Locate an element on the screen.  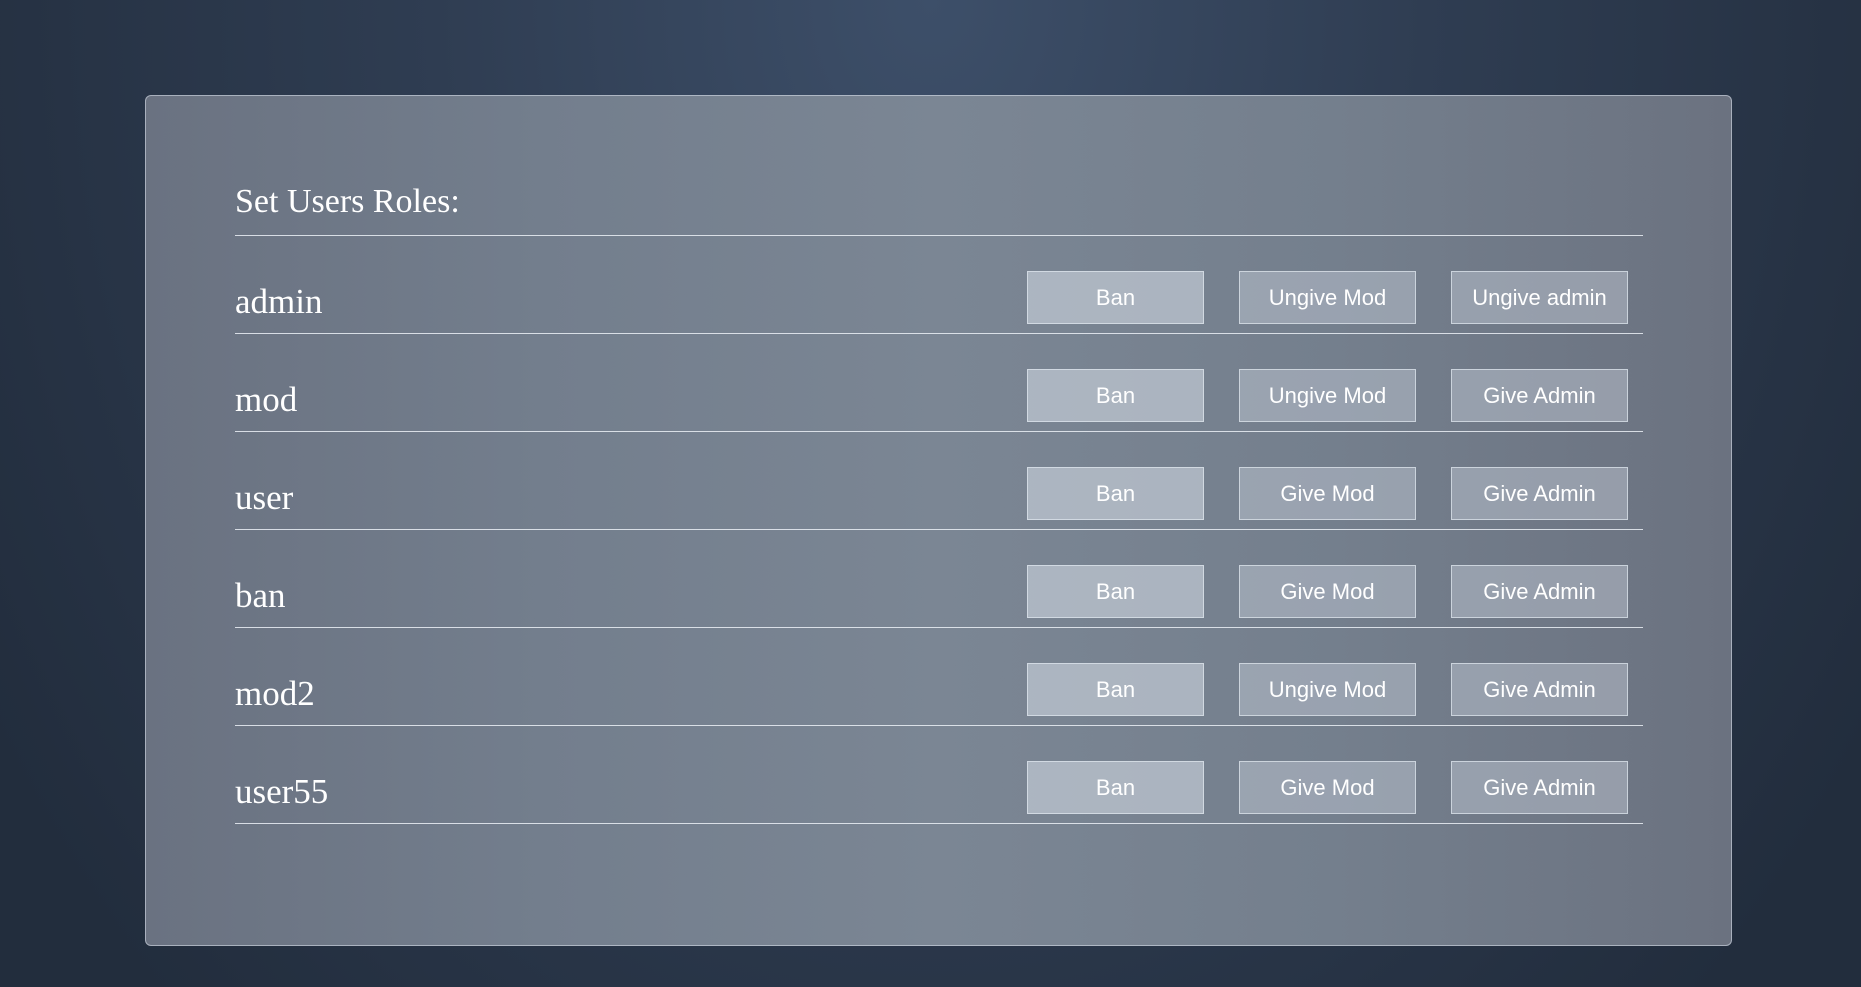
user-name: user55 is located at coordinates (282, 791).